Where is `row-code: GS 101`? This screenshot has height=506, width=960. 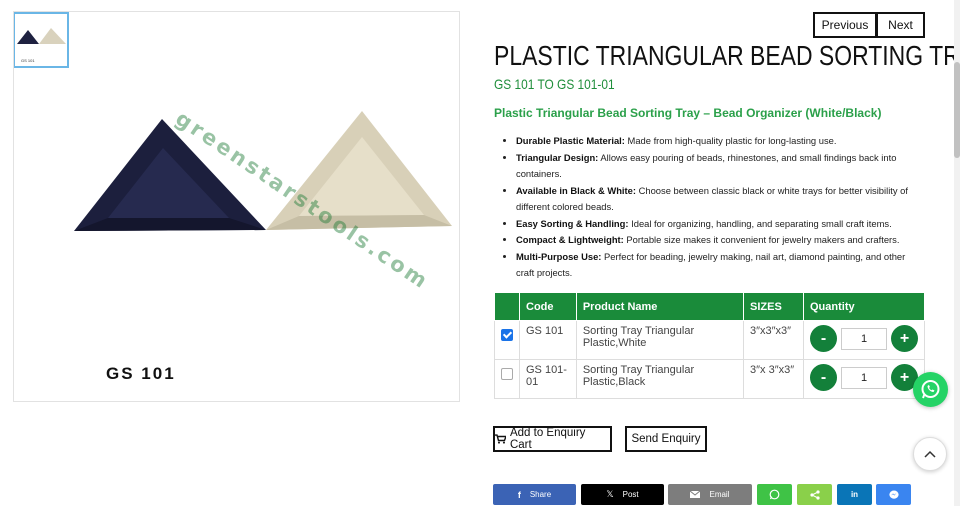
row-code: GS 101 is located at coordinates (548, 340).